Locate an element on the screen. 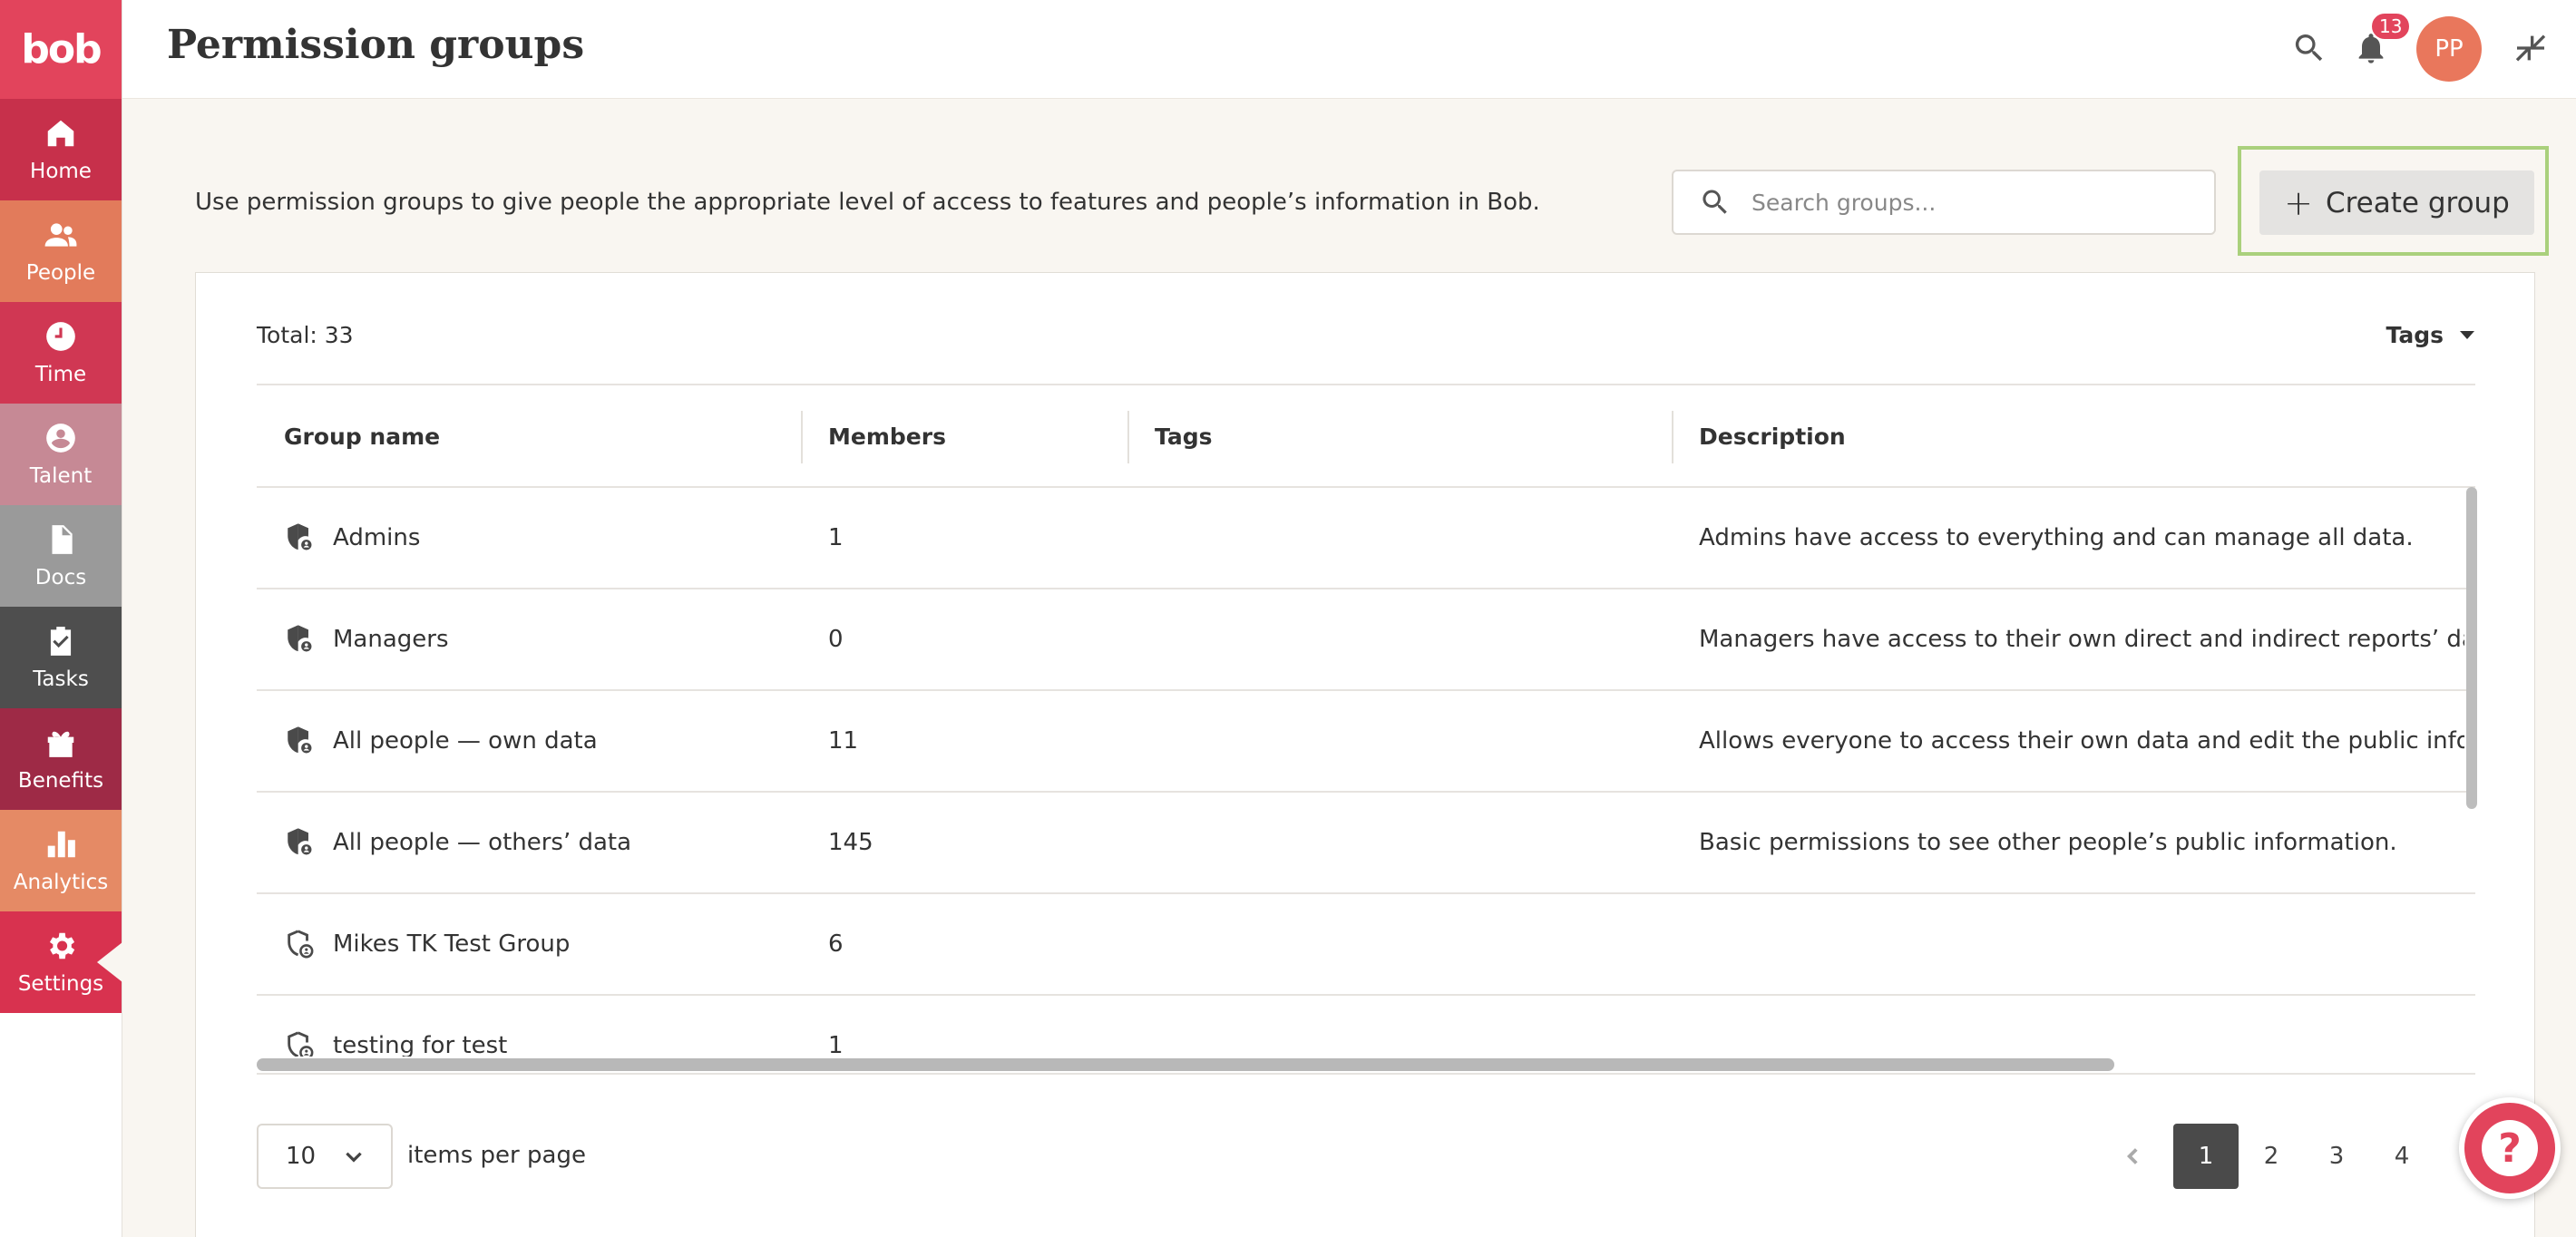 The height and width of the screenshot is (1237, 2576). talent-icon is located at coordinates (60, 438).